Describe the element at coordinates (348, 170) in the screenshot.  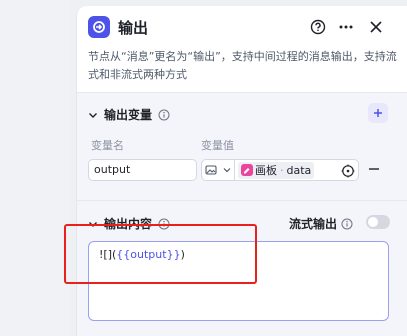
I see `variable-picker-icon` at that location.